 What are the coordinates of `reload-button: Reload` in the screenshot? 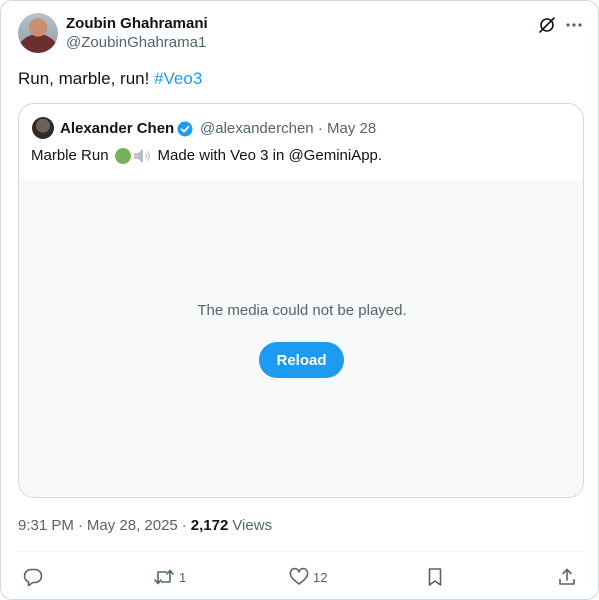 It's located at (301, 360).